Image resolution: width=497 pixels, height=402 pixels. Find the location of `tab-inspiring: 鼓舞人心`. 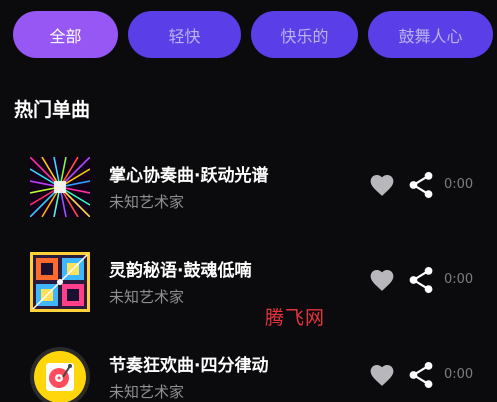

tab-inspiring: 鼓舞人心 is located at coordinates (430, 34).